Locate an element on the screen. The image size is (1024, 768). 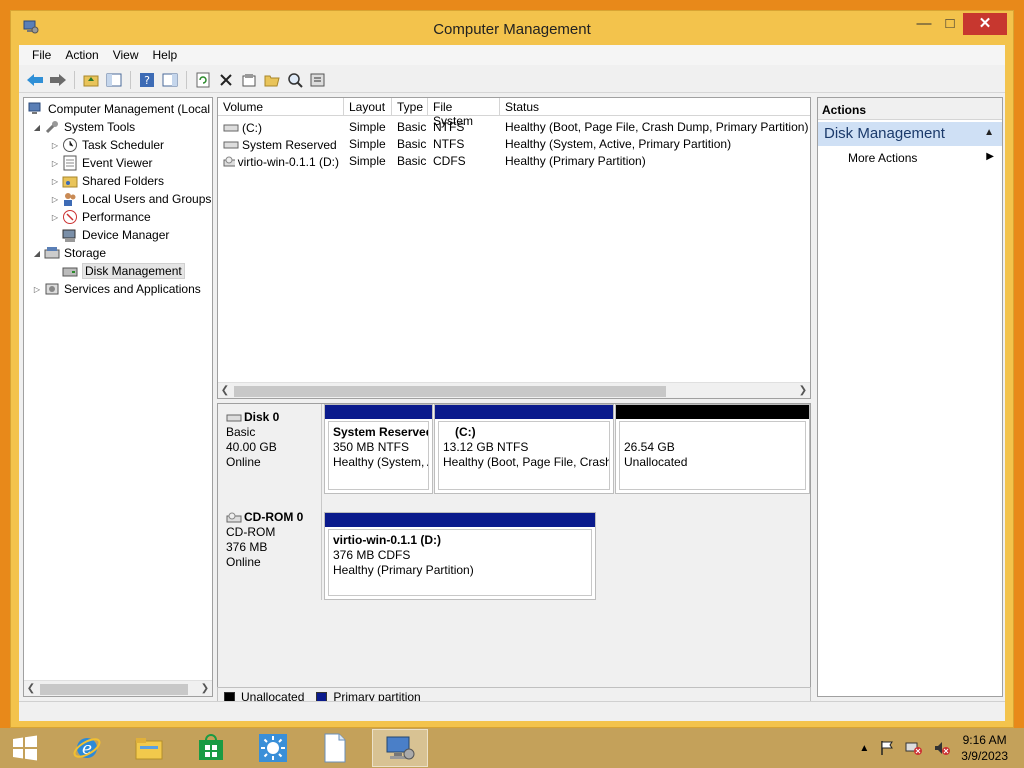
tree-item-event-viewer: ▷ Event Viewer is located at coordinates (101, 163).